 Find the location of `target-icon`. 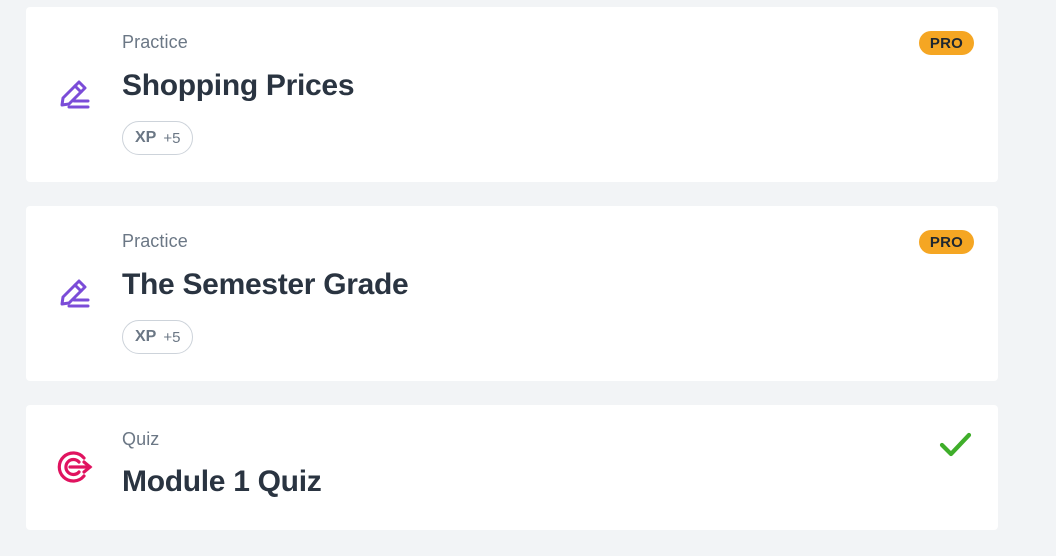

target-icon is located at coordinates (74, 467).